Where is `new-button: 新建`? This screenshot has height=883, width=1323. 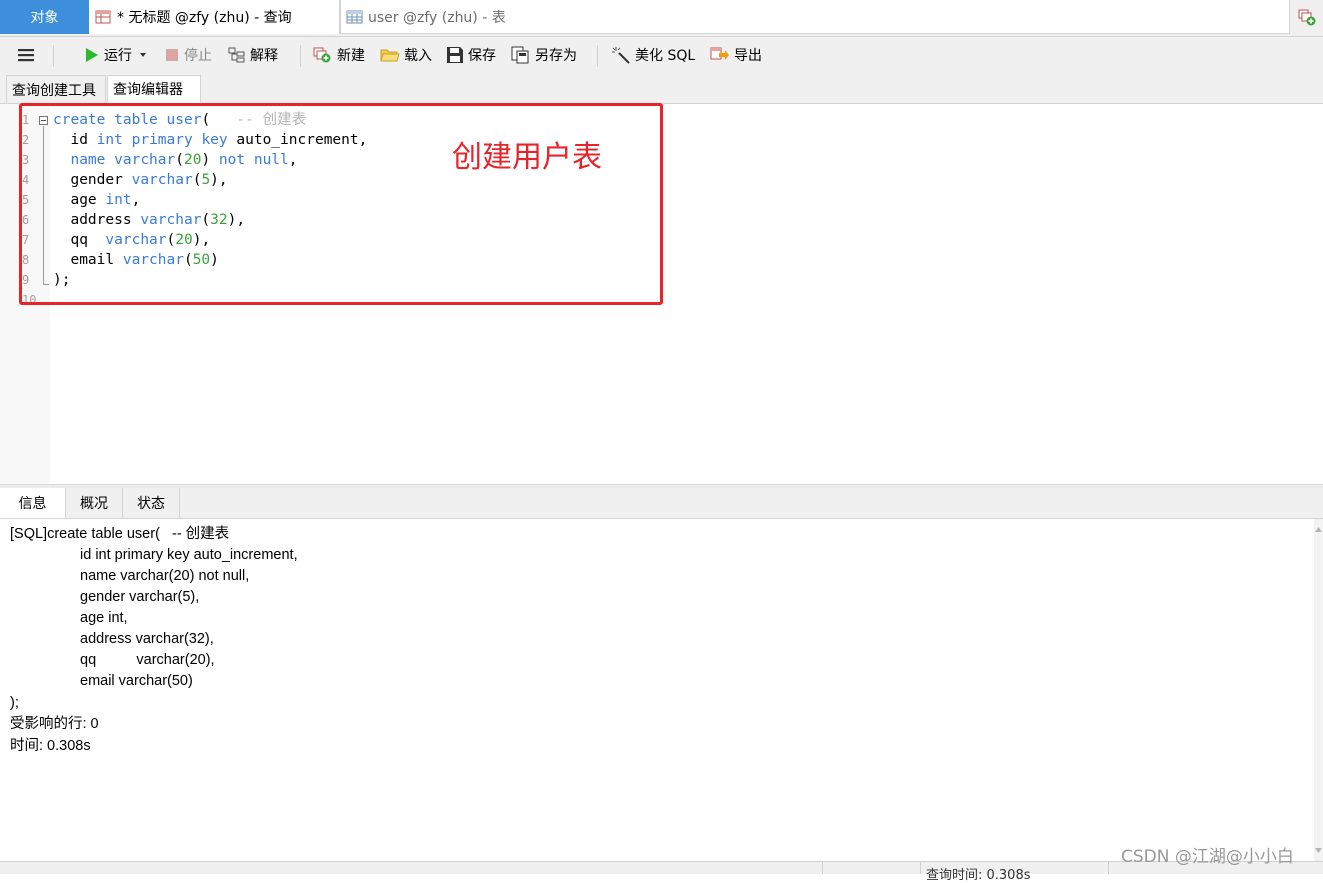
new-button: 新建 is located at coordinates (339, 55).